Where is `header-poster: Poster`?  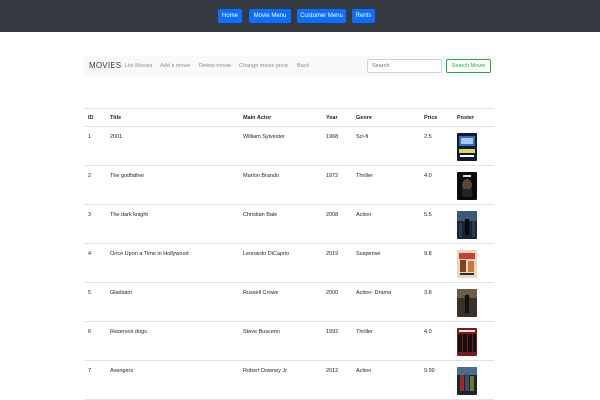
header-poster: Poster is located at coordinates (466, 118).